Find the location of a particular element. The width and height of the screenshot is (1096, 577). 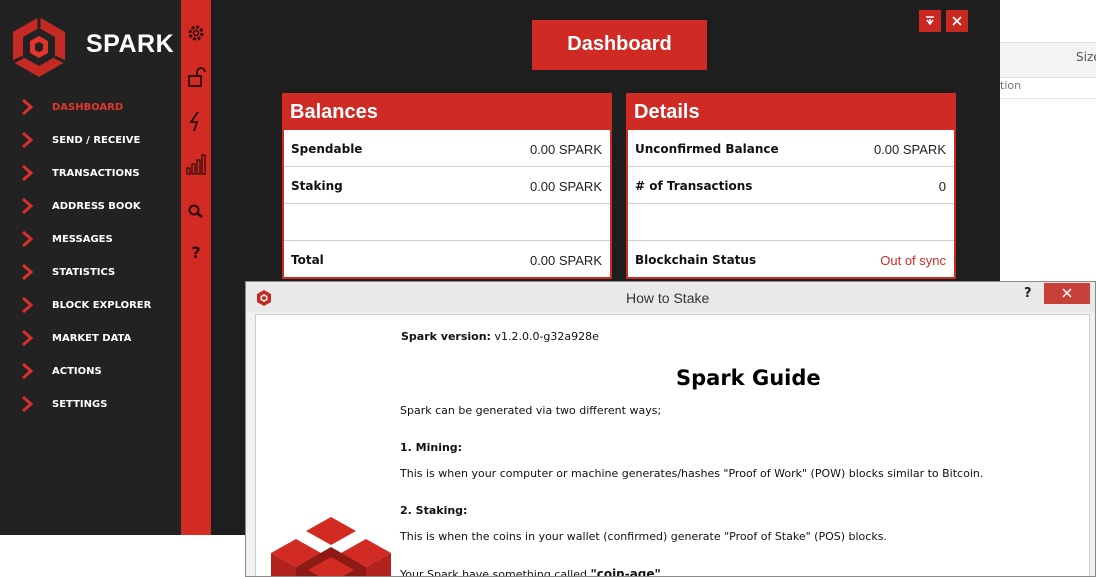

size-column-header: Size is located at coordinates (1086, 57).